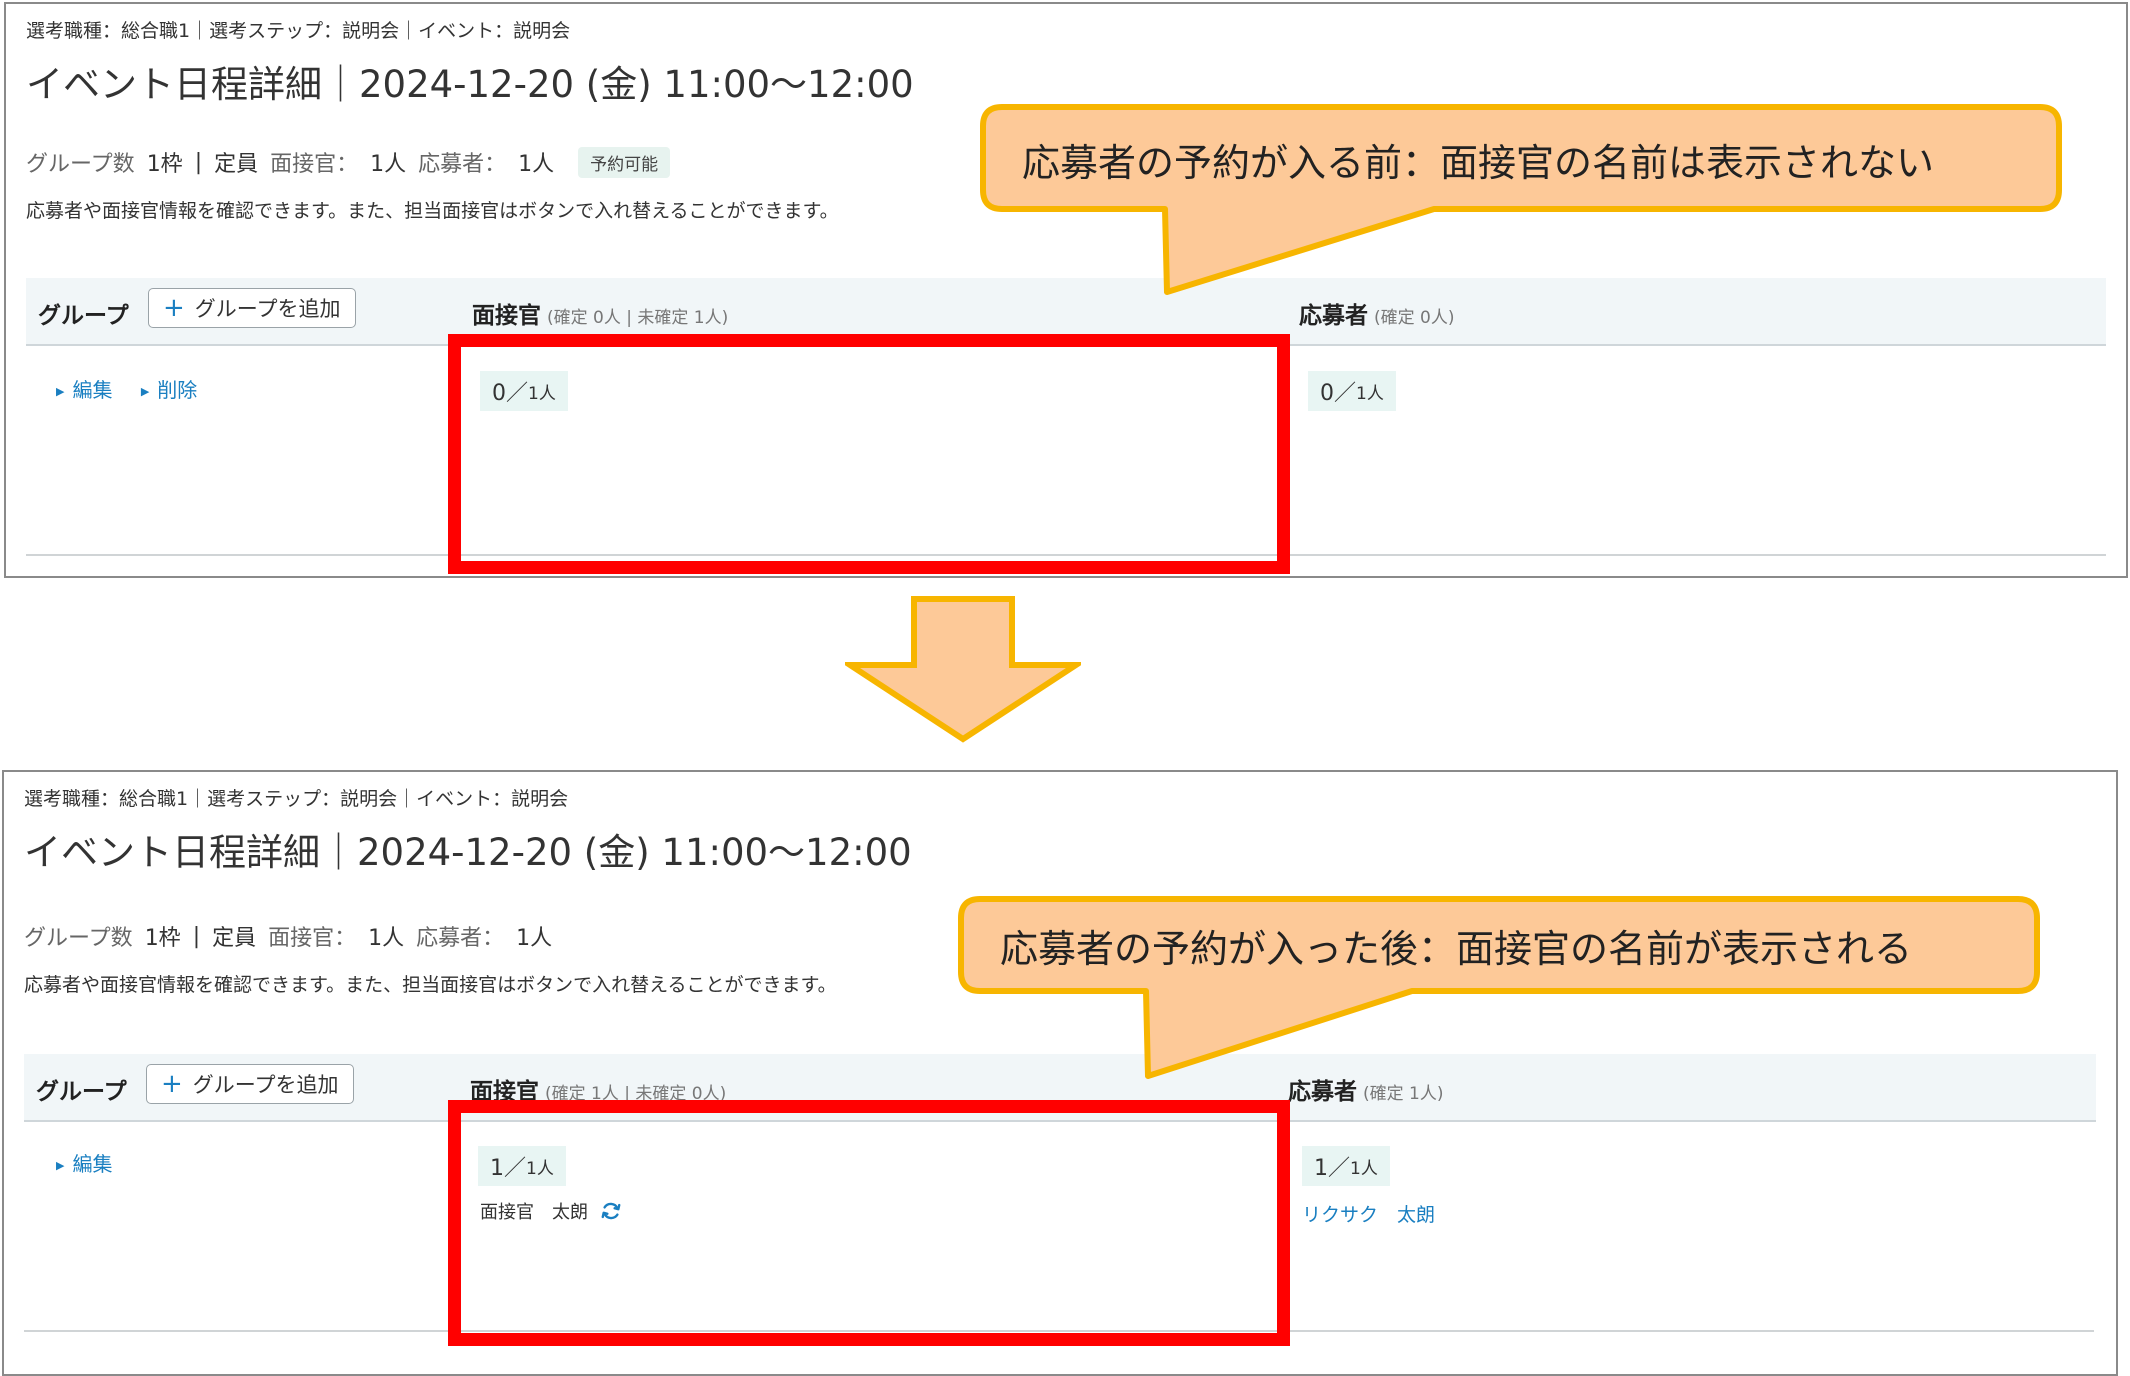 Image resolution: width=2130 pixels, height=1376 pixels. What do you see at coordinates (506, 316) in the screenshot?
I see `interviewer-header-label: 面接官` at bounding box center [506, 316].